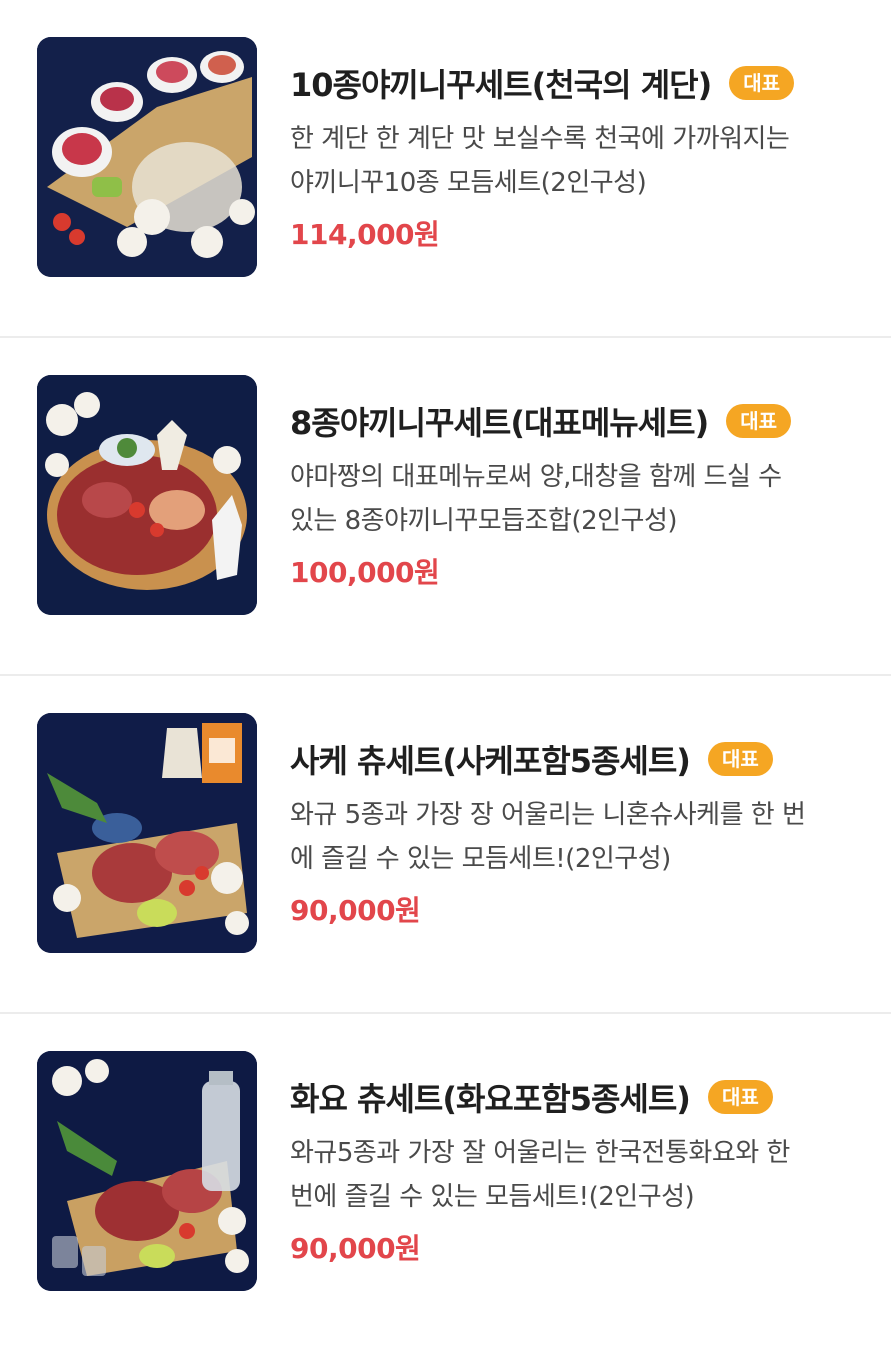  Describe the element at coordinates (548, 815) in the screenshot. I see `description-line: 와규 5종과 가장 장 어울리는 니혼슈사케를 한 번` at that location.